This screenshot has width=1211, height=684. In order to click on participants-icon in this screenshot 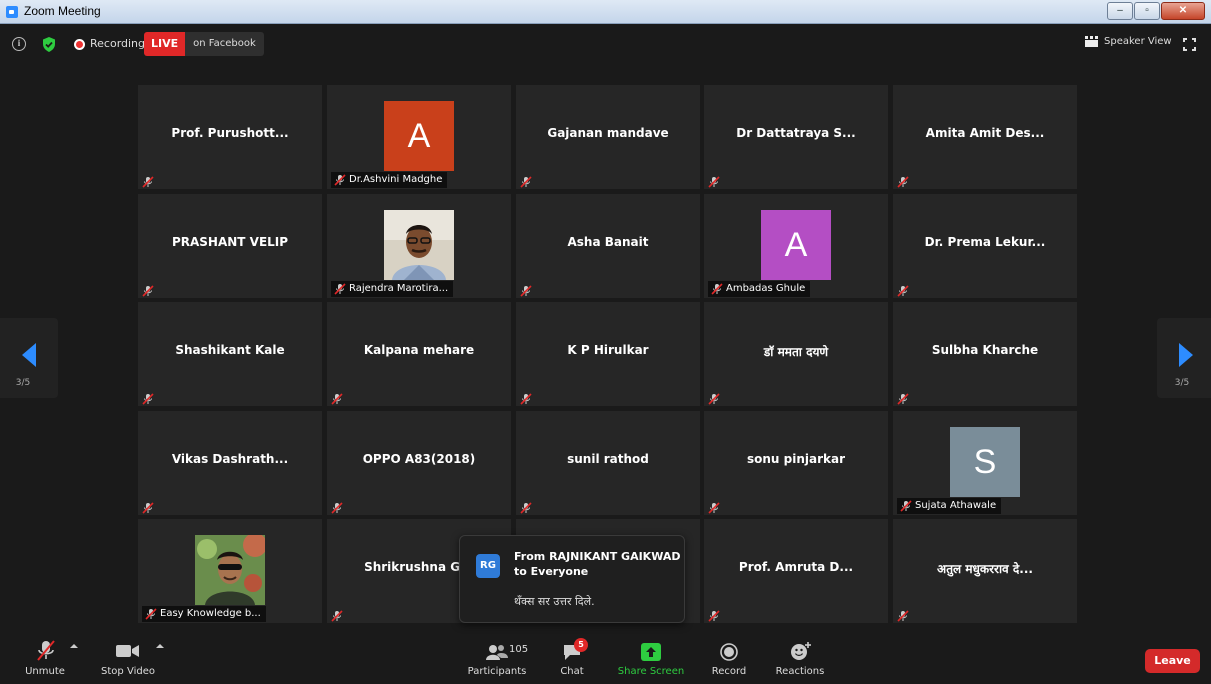, I will do `click(497, 652)`.